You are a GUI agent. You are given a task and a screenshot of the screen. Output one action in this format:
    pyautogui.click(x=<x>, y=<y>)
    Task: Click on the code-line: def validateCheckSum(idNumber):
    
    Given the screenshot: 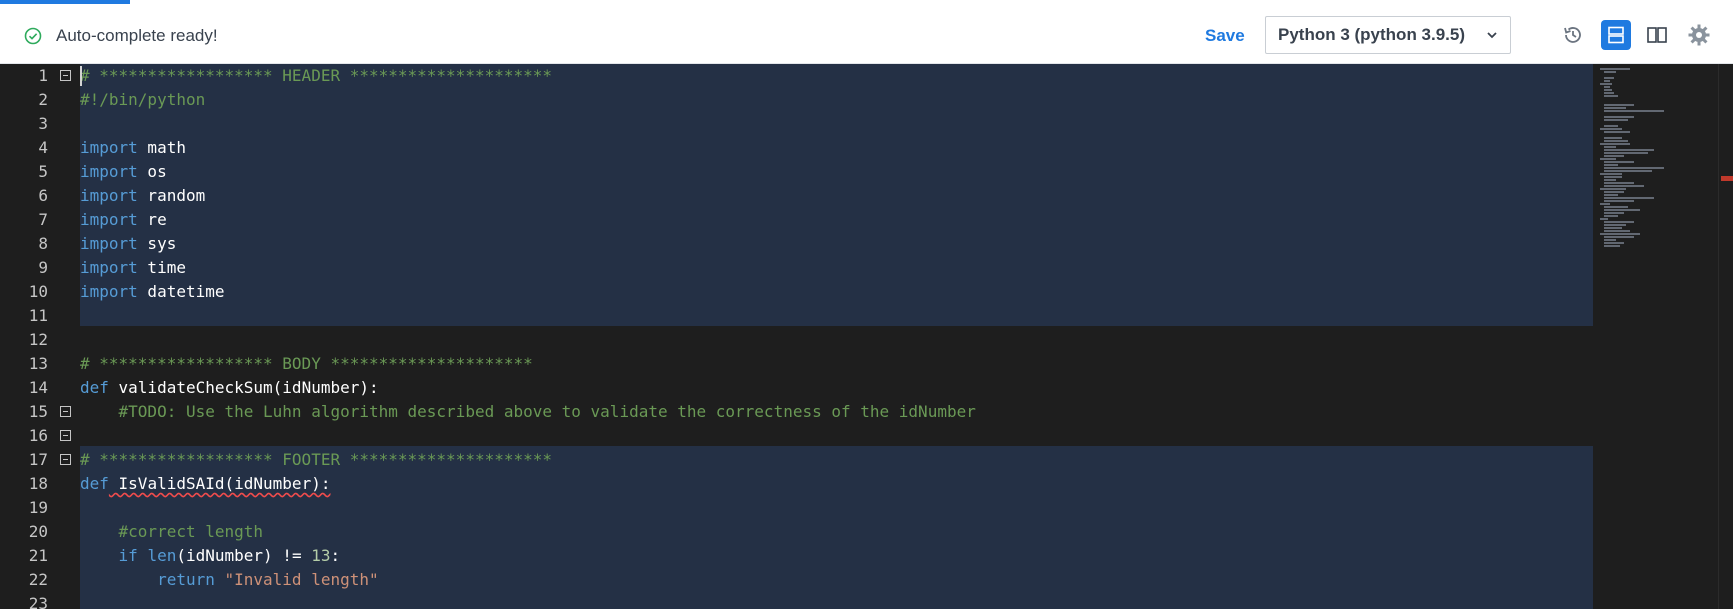 What is the action you would take?
    pyautogui.click(x=229, y=388)
    